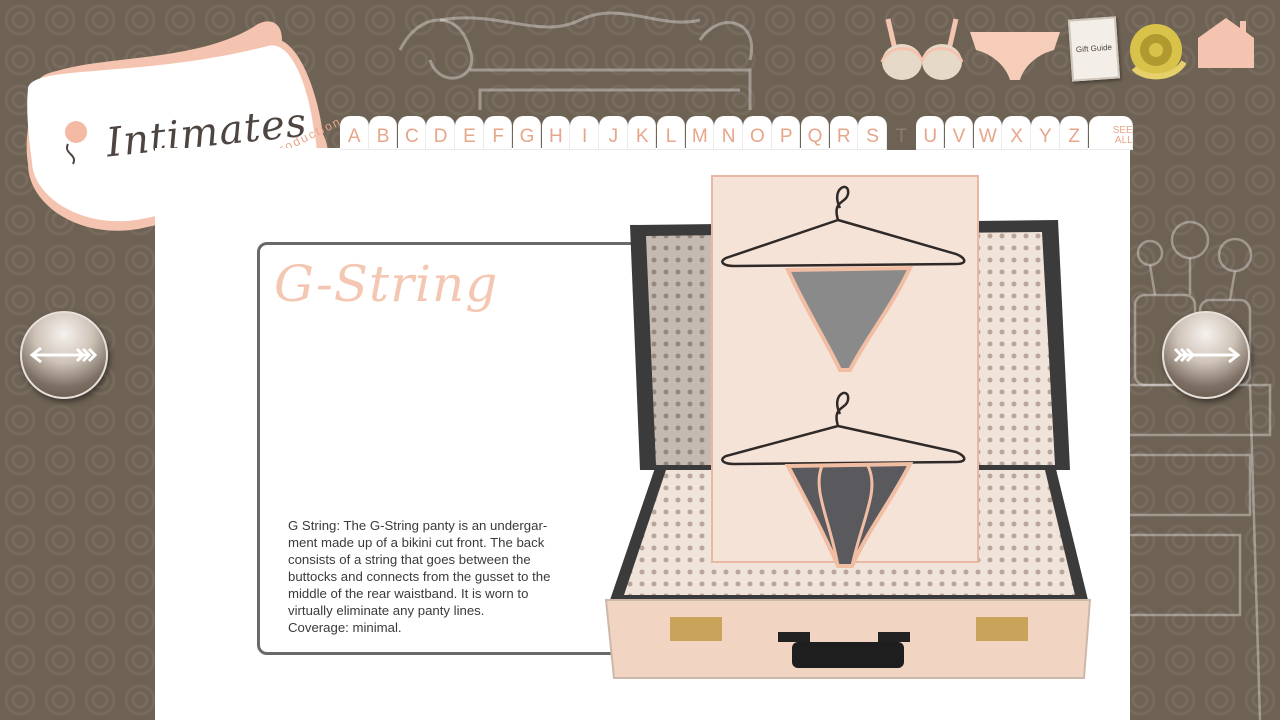  What do you see at coordinates (556, 133) in the screenshot?
I see `tab-letter-h: H` at bounding box center [556, 133].